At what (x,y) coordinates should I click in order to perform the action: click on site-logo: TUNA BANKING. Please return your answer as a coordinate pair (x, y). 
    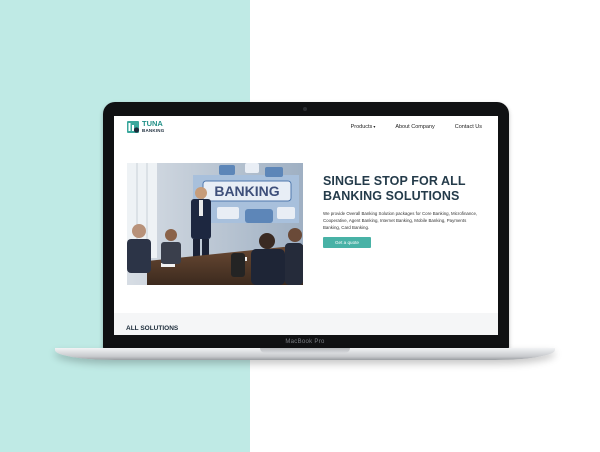
    Looking at the image, I should click on (145, 127).